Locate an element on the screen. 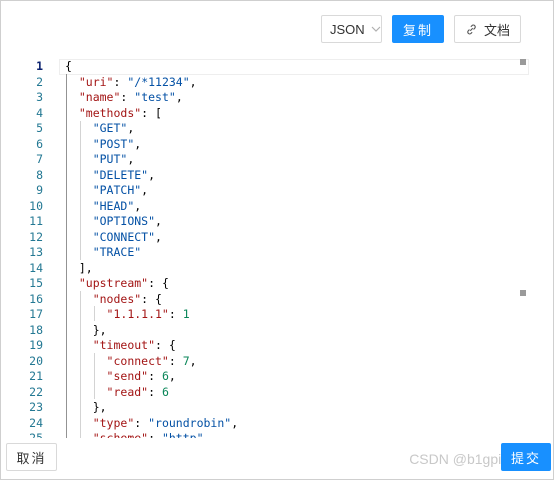  code-line: 10 "HEAD", is located at coordinates (266, 207).